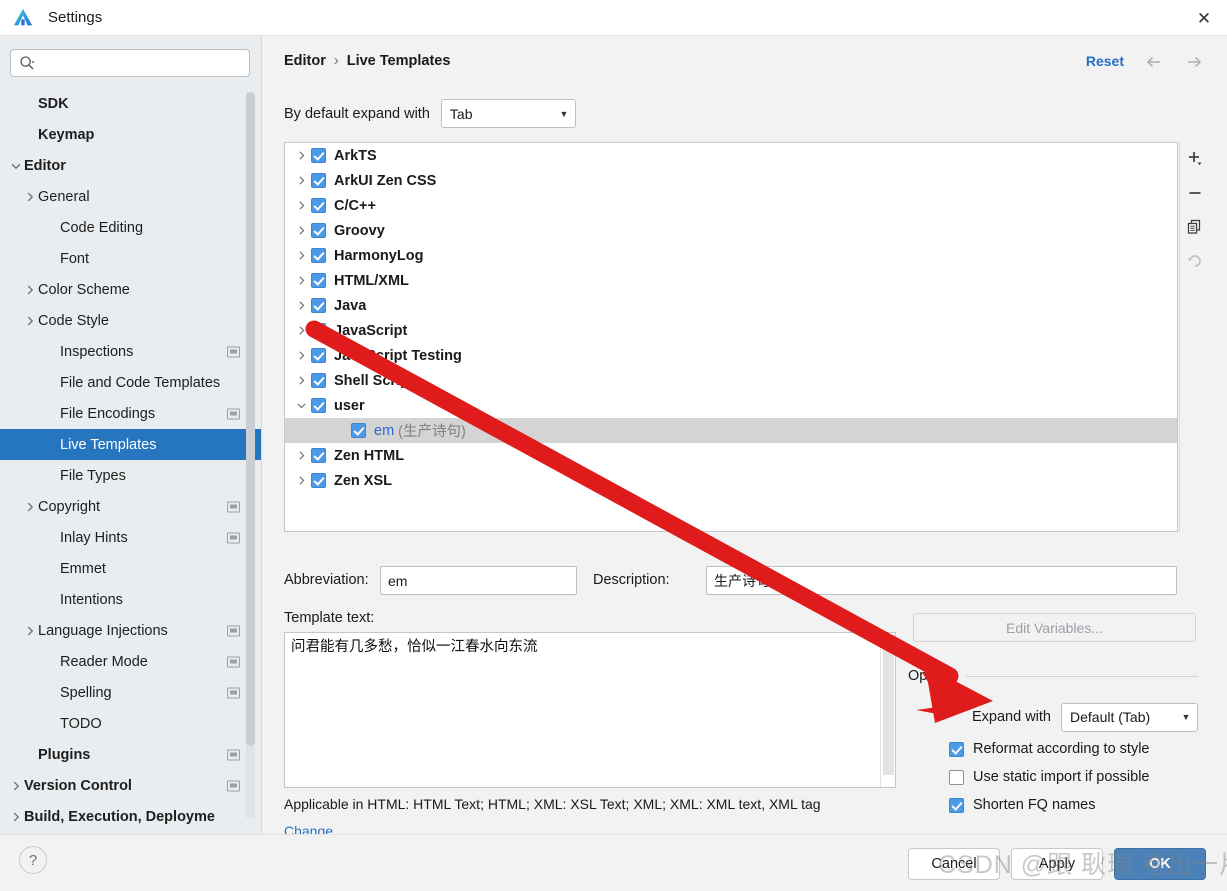 This screenshot has width=1227, height=891. I want to click on sidebar-item-reader-mode: Reader Mode, so click(130, 661).